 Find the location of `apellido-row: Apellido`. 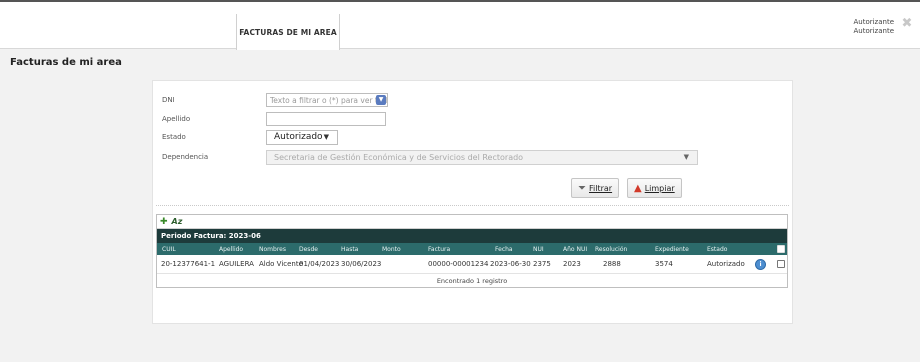

apellido-row: Apellido is located at coordinates (462, 119).